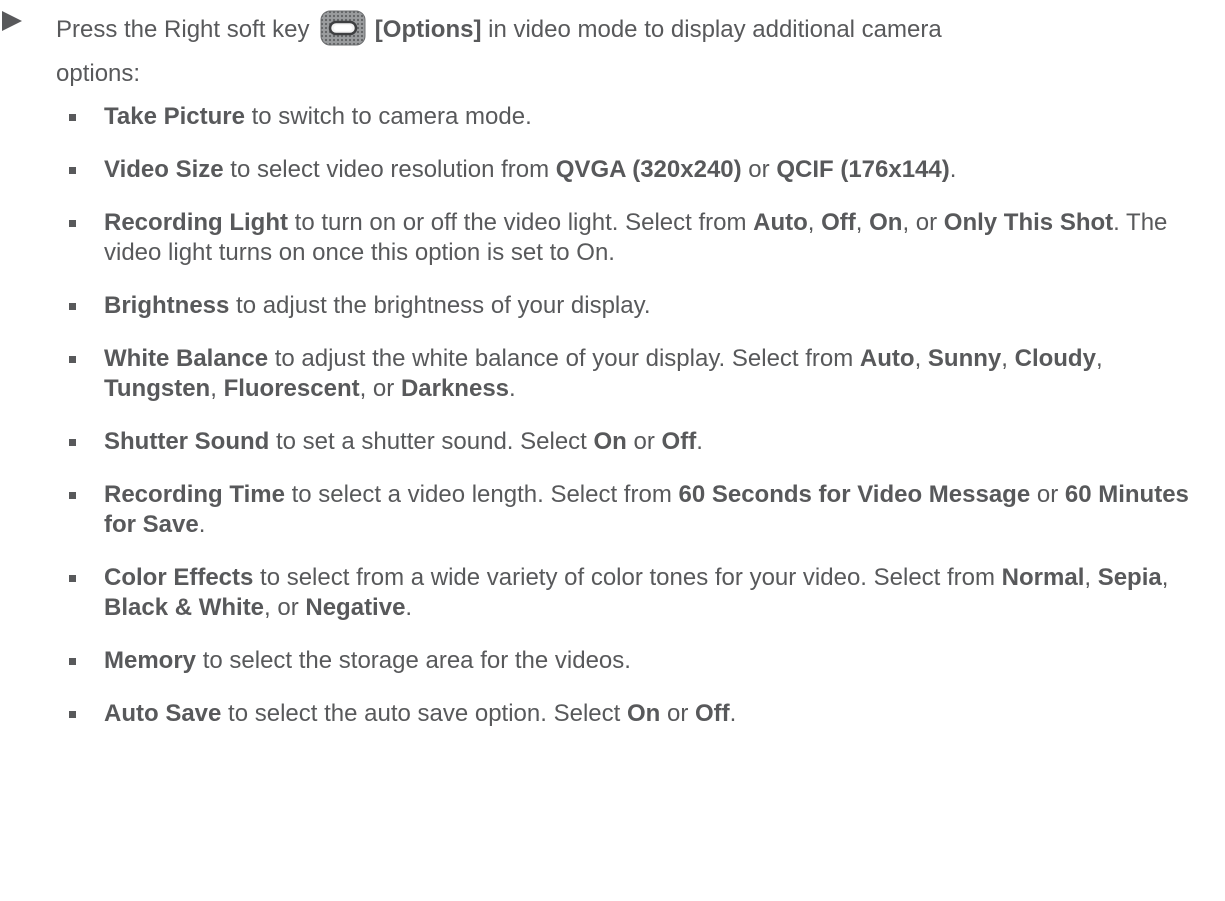 The image size is (1225, 901). Describe the element at coordinates (187, 441) in the screenshot. I see `option-name: Shutter Sound` at that location.